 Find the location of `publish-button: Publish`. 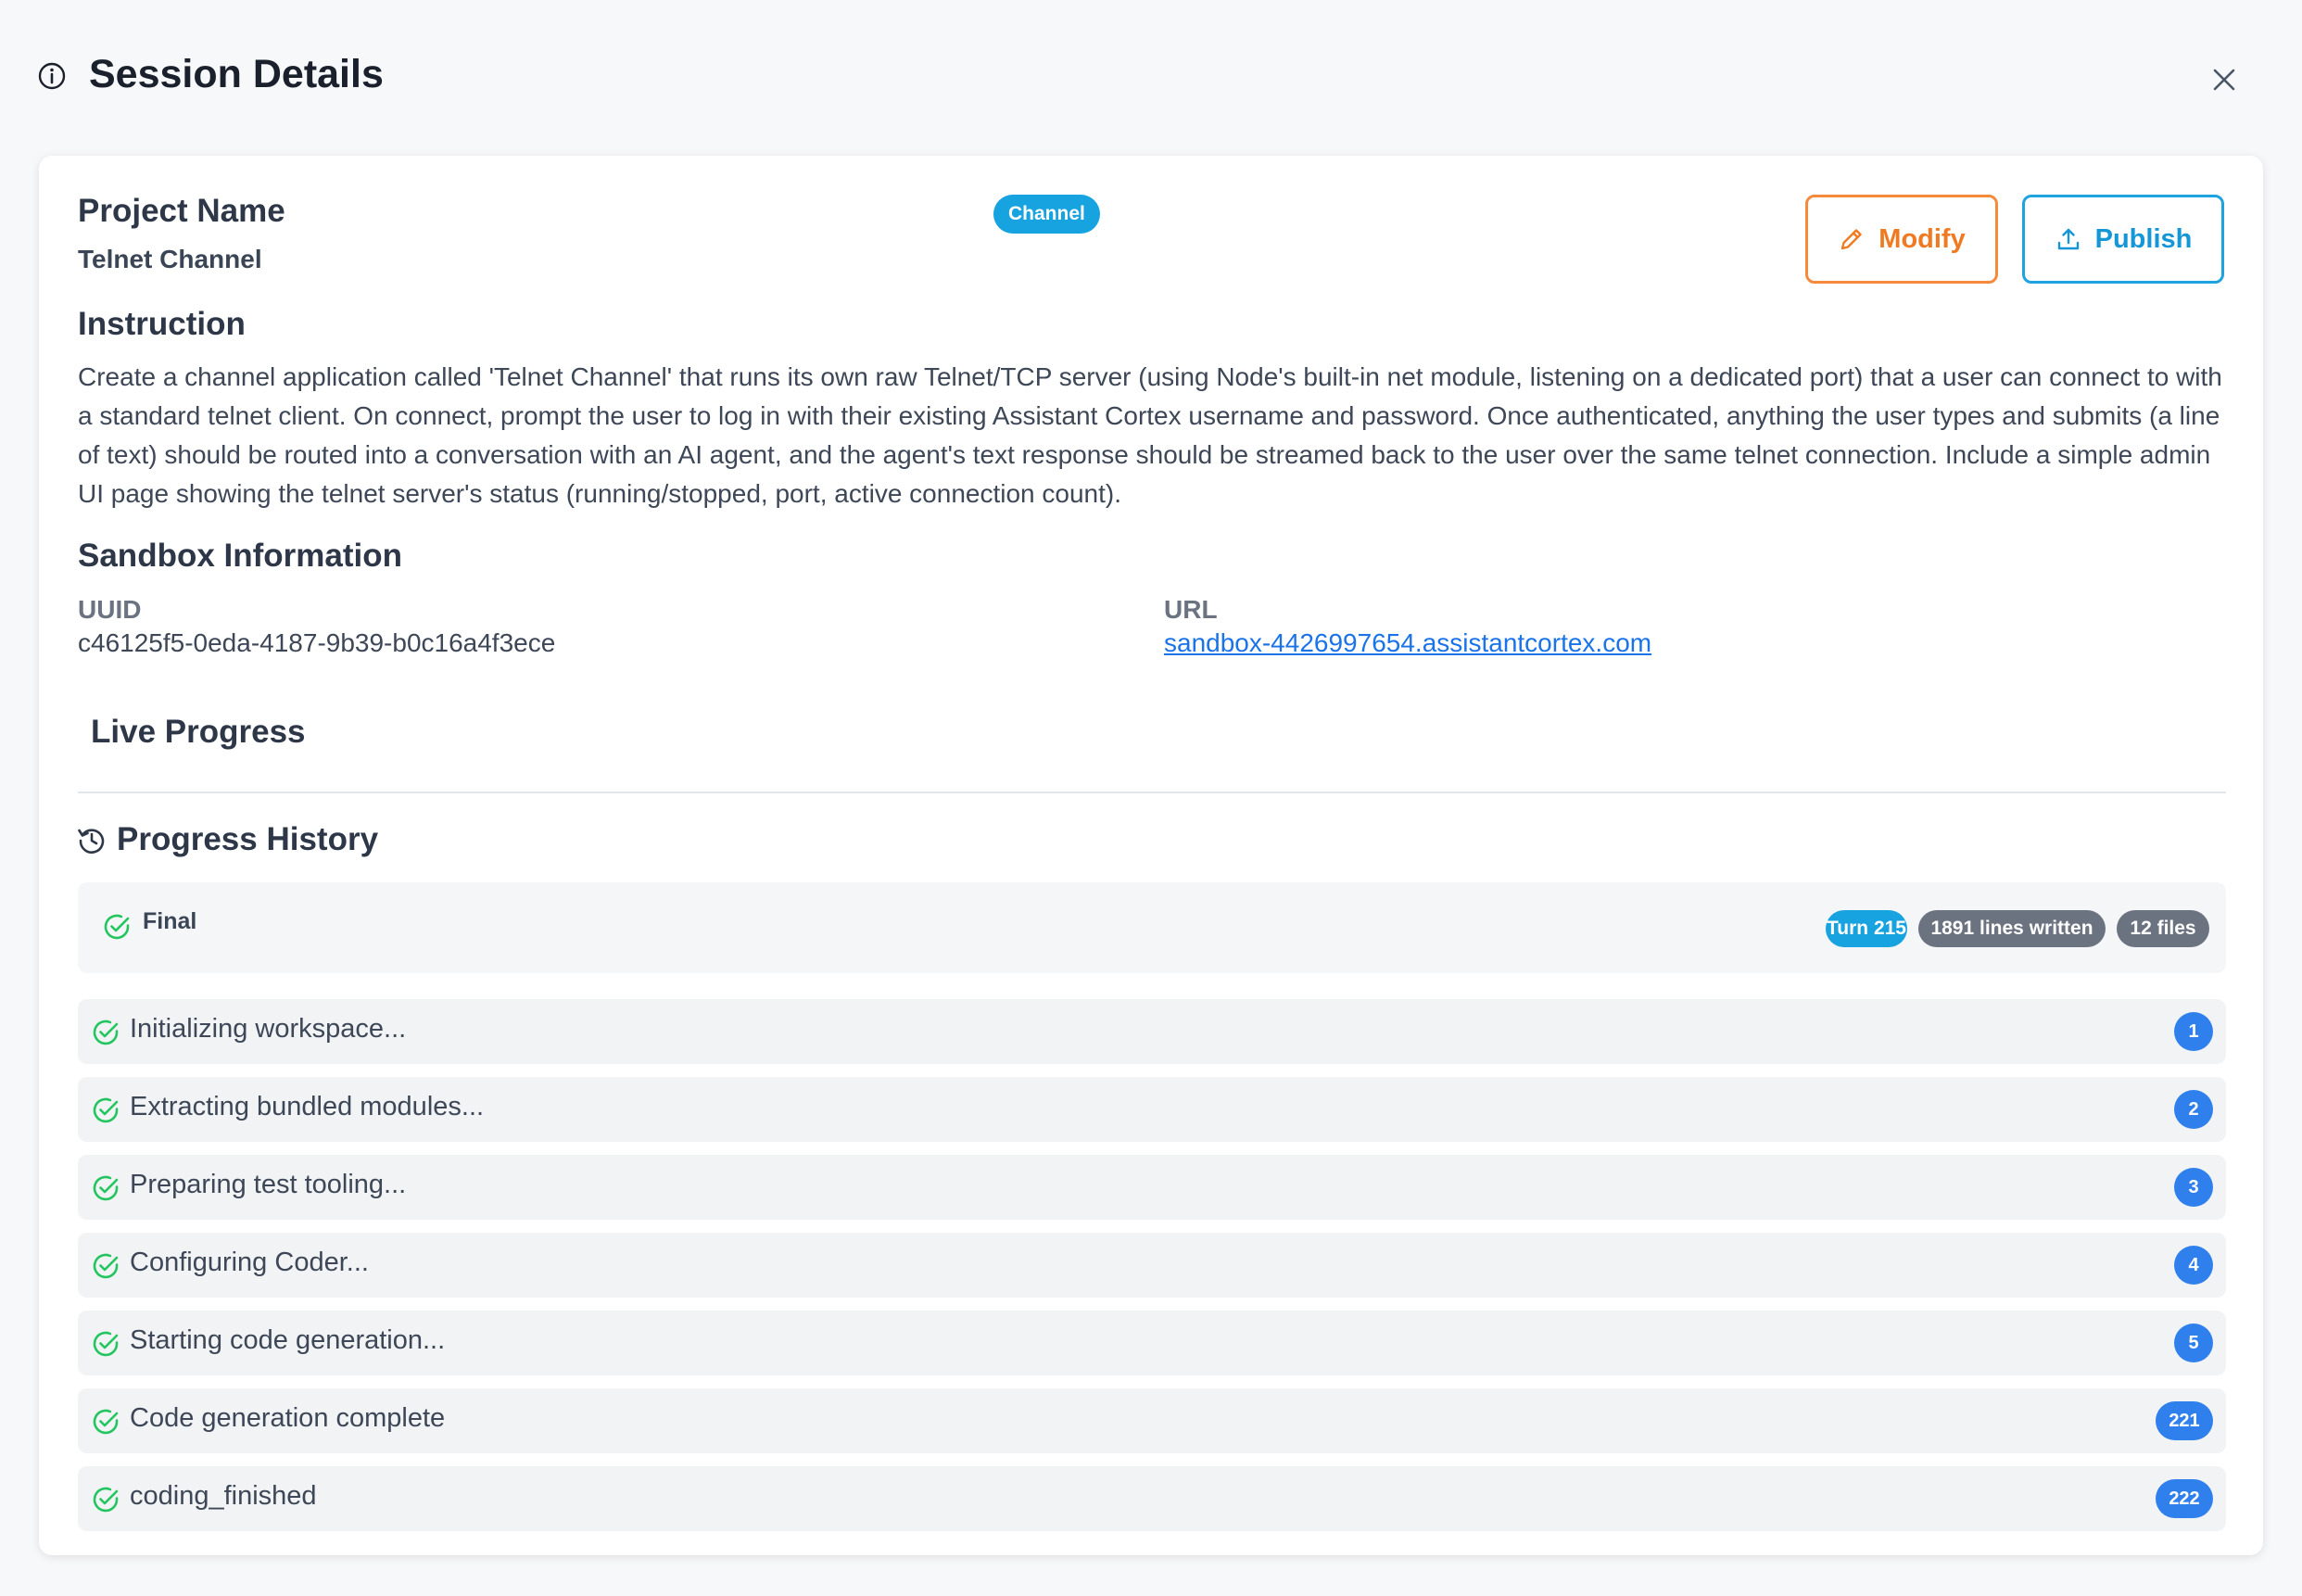

publish-button: Publish is located at coordinates (2123, 240).